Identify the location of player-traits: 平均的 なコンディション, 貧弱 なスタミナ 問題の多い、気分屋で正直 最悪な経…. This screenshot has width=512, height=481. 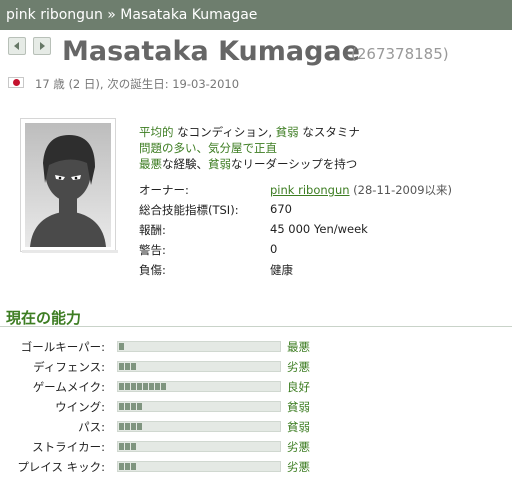
(249, 148).